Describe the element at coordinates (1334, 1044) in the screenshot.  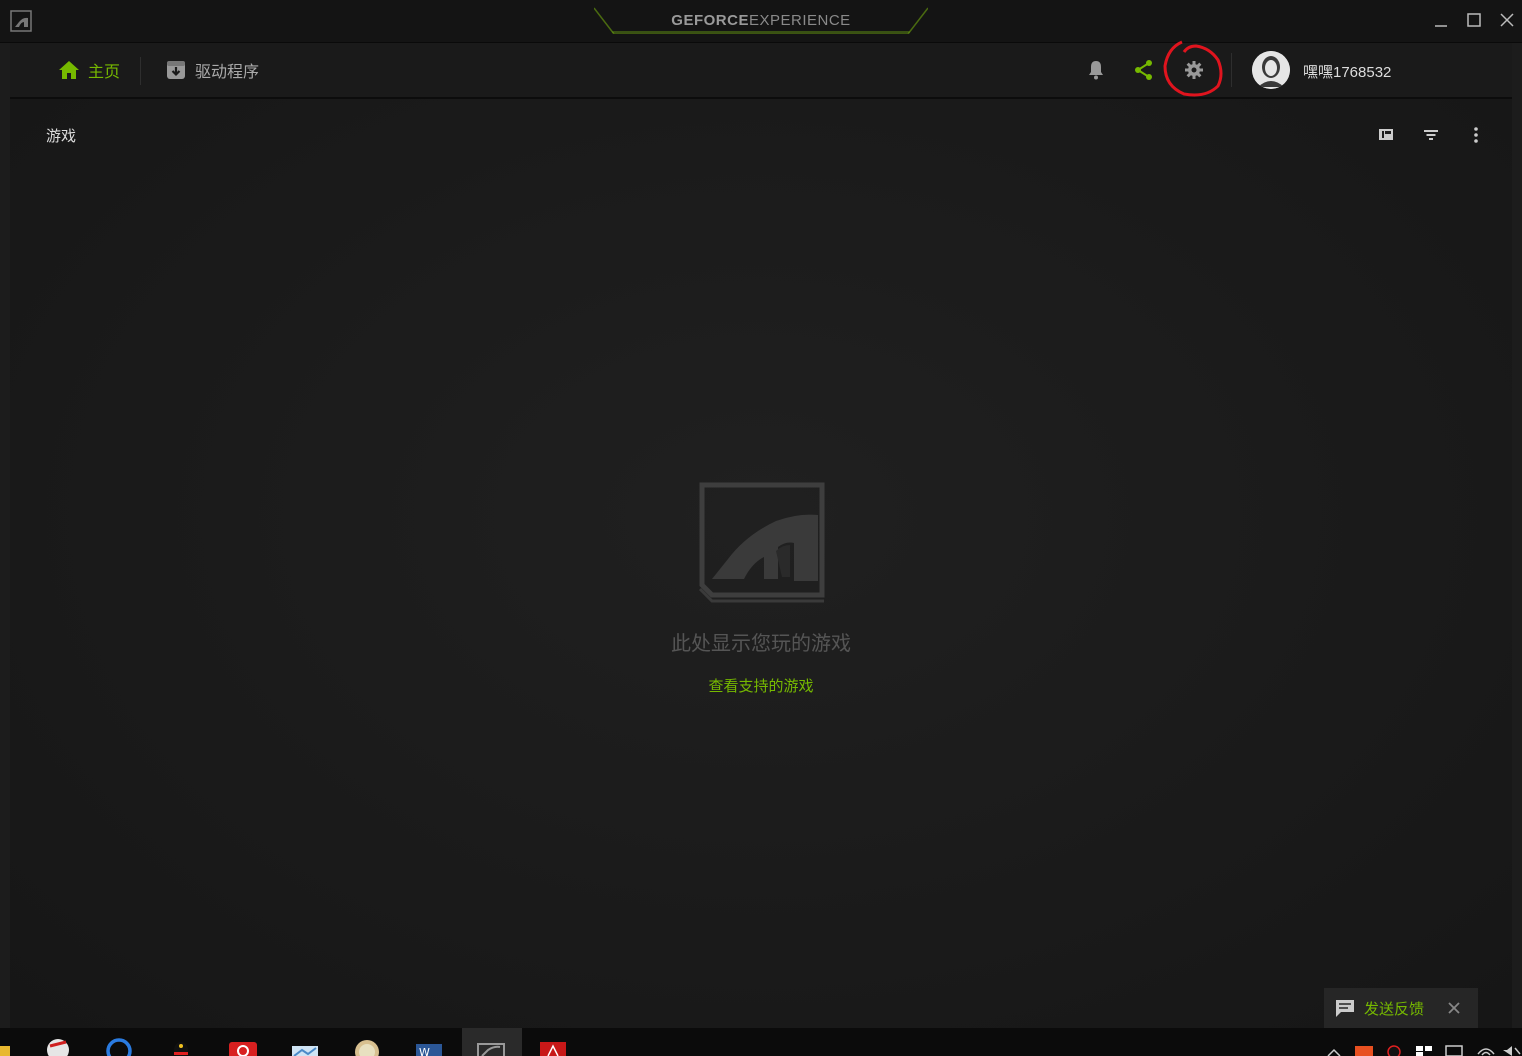
I see `tray-chevron-up-icon` at that location.